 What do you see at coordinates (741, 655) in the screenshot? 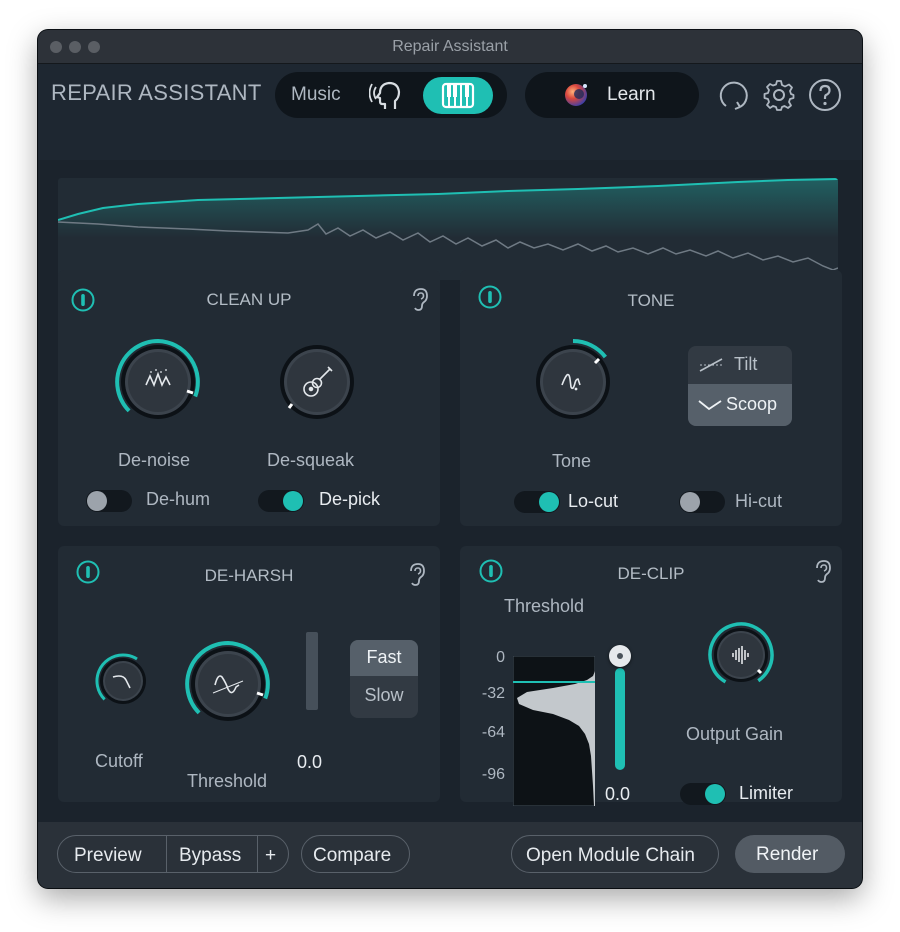
I see `output-gain-knob` at bounding box center [741, 655].